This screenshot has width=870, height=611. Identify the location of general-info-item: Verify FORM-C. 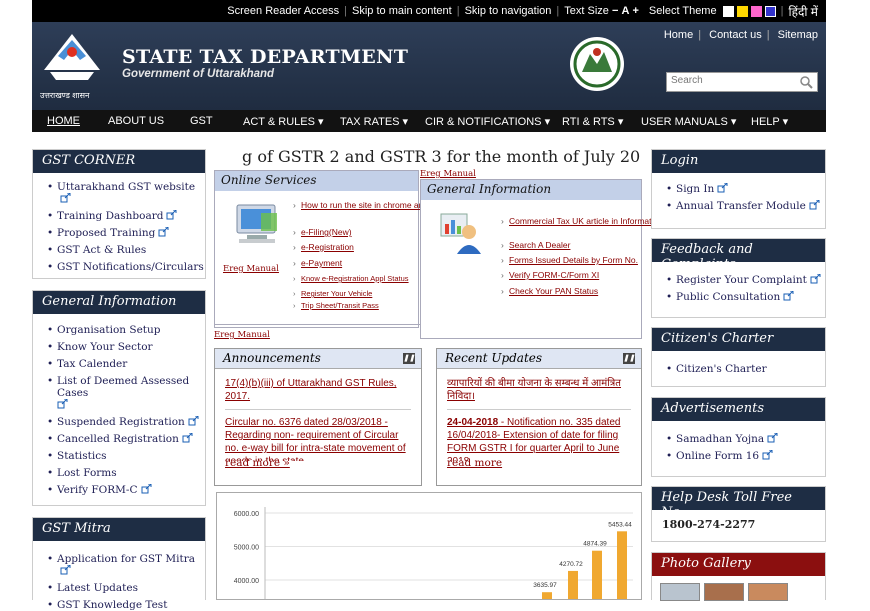
(126, 490).